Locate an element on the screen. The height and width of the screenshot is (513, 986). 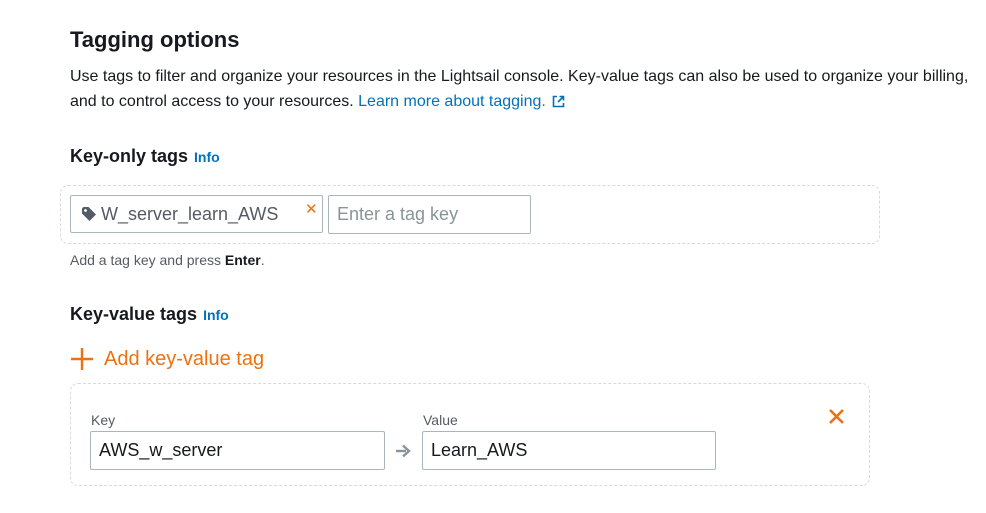
learn-more-label: Learn more about tagging. is located at coordinates (452, 101).